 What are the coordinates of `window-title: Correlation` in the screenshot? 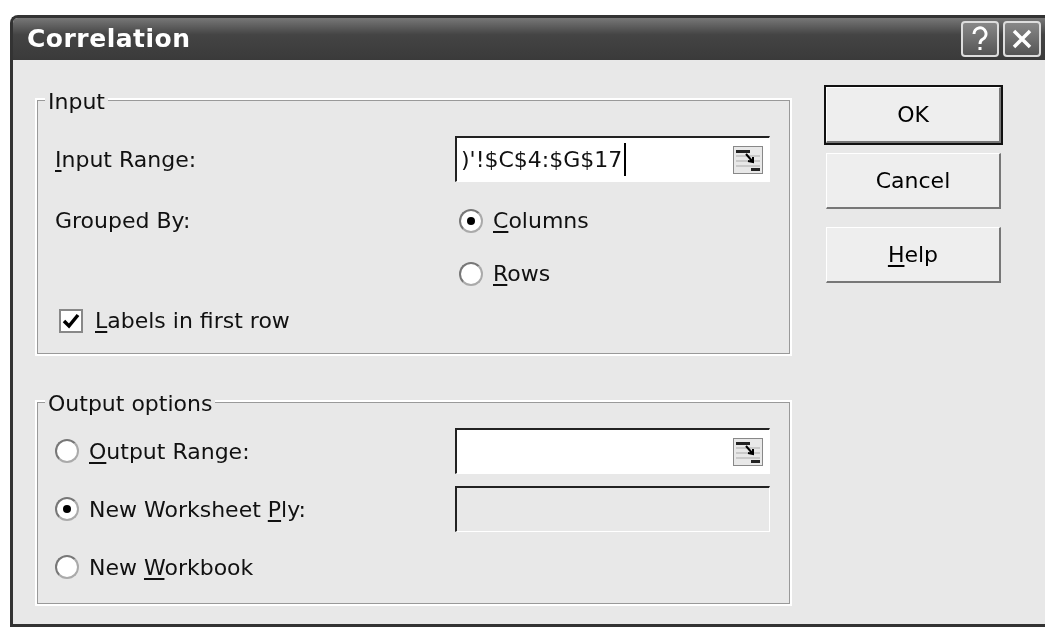 It's located at (109, 39).